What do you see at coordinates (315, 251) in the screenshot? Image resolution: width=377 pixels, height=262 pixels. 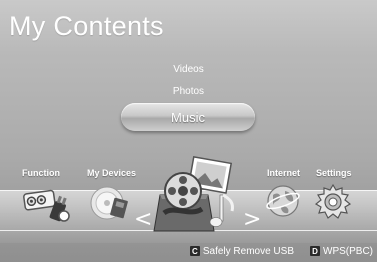 I see `d-key-badge: D` at bounding box center [315, 251].